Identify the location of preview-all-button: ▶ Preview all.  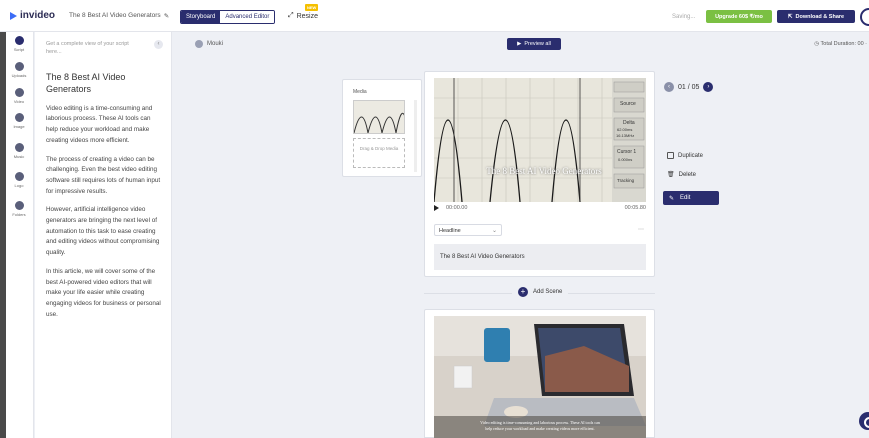
(534, 44).